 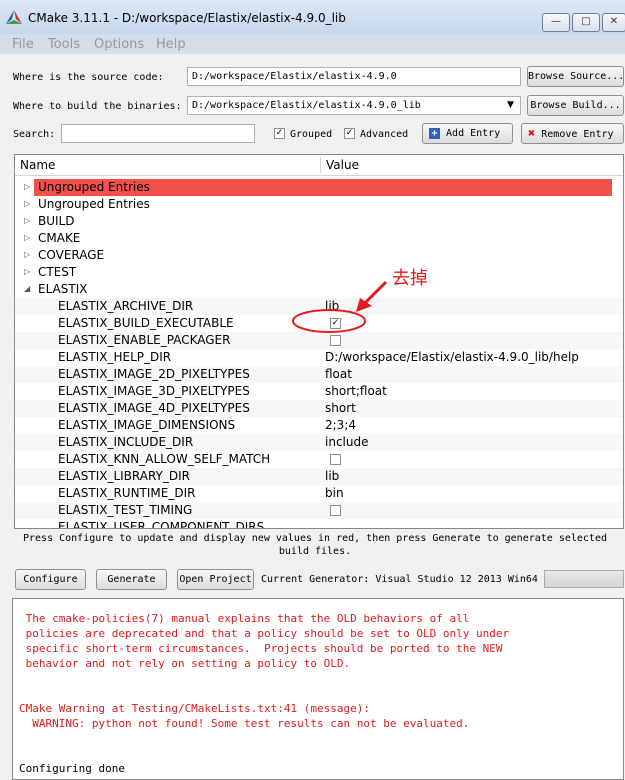 I want to click on log-line: Configuring done, so click(x=72, y=768).